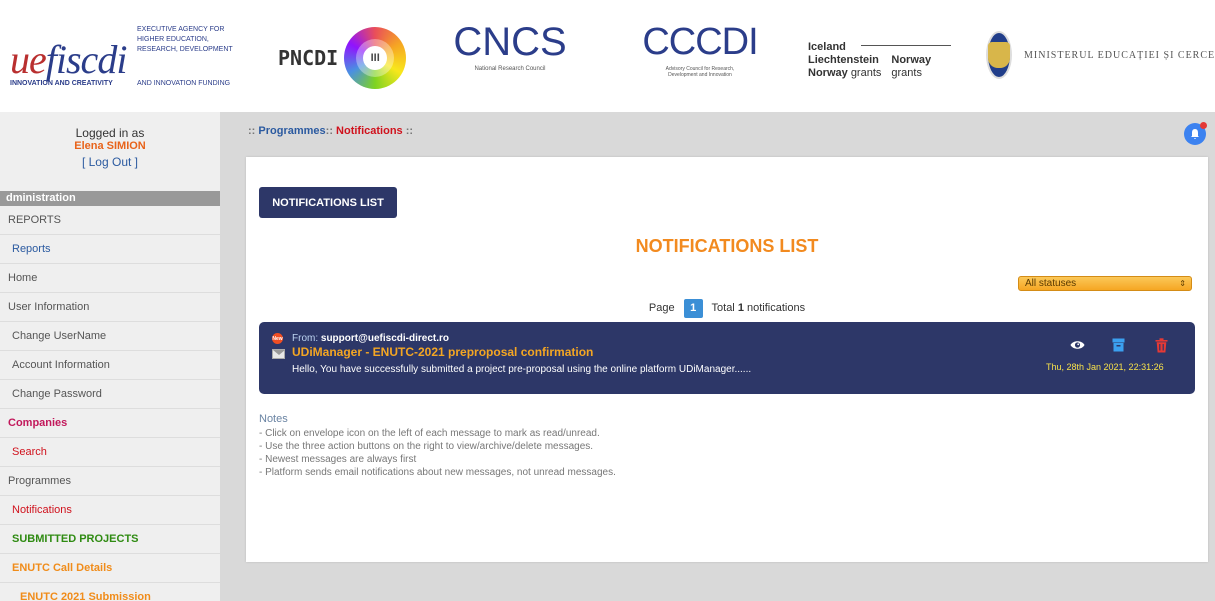 Image resolution: width=1215 pixels, height=601 pixels. I want to click on breadcrumb-current: Notifications, so click(369, 131).